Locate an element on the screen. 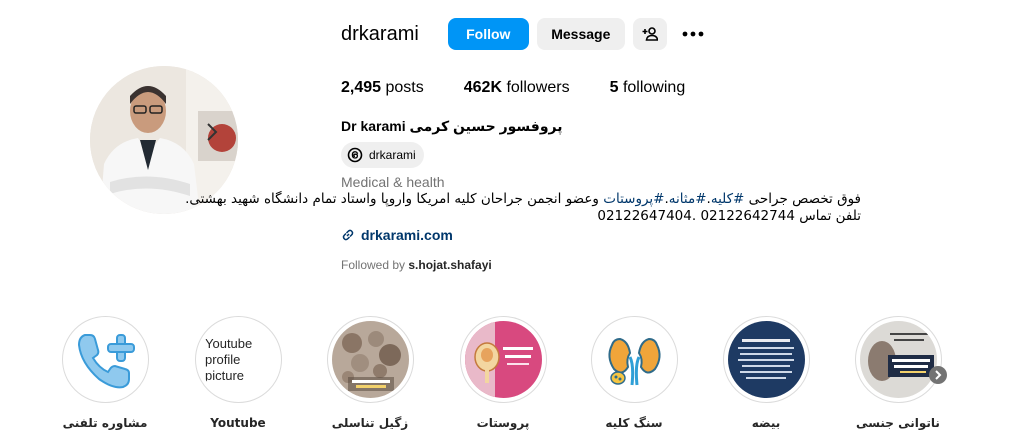 This screenshot has width=1021, height=444. hashtag-link: #مثانه is located at coordinates (688, 199).